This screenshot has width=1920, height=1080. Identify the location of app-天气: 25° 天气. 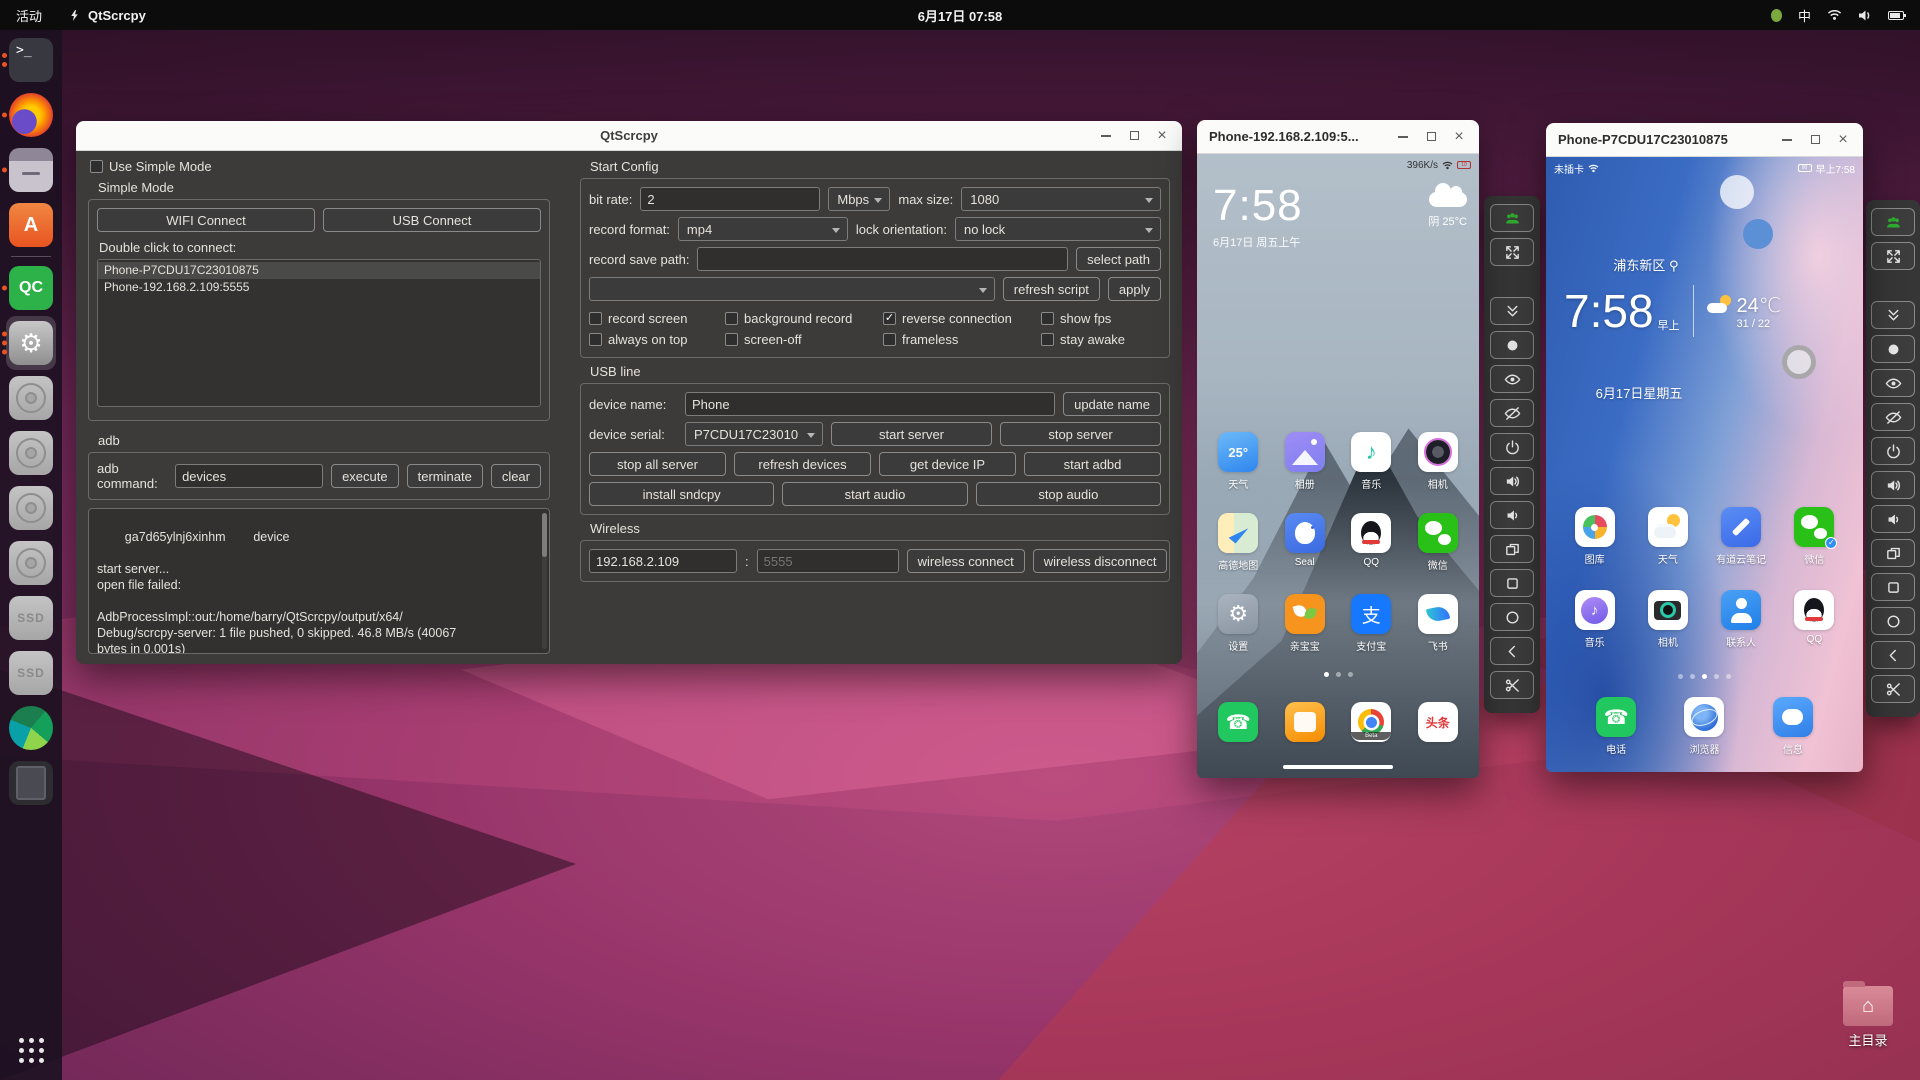
(1238, 461).